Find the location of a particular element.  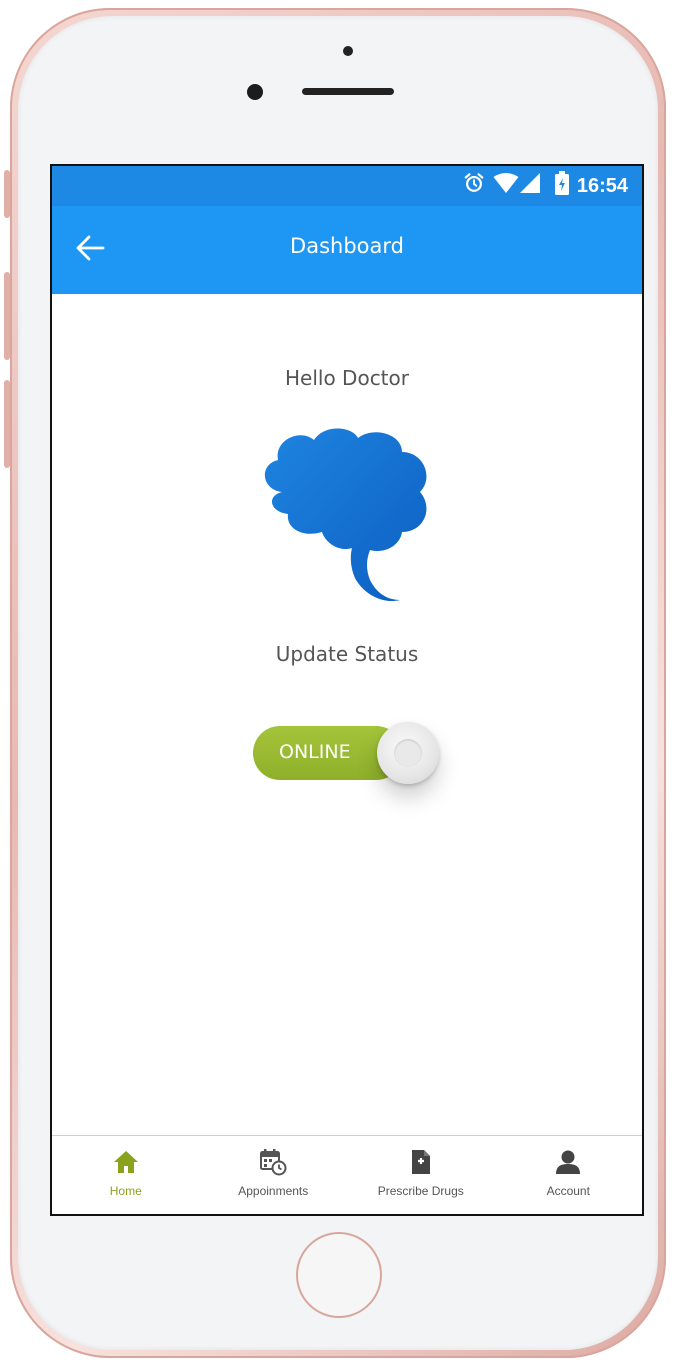

toggle-knob-center is located at coordinates (408, 753).